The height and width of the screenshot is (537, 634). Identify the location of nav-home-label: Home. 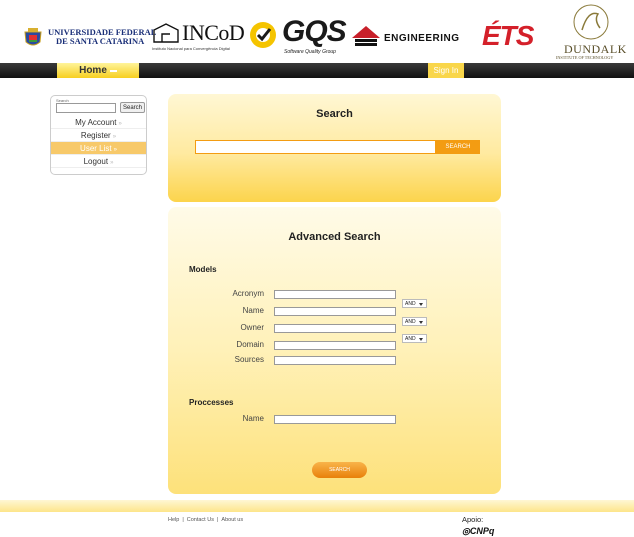
(93, 70).